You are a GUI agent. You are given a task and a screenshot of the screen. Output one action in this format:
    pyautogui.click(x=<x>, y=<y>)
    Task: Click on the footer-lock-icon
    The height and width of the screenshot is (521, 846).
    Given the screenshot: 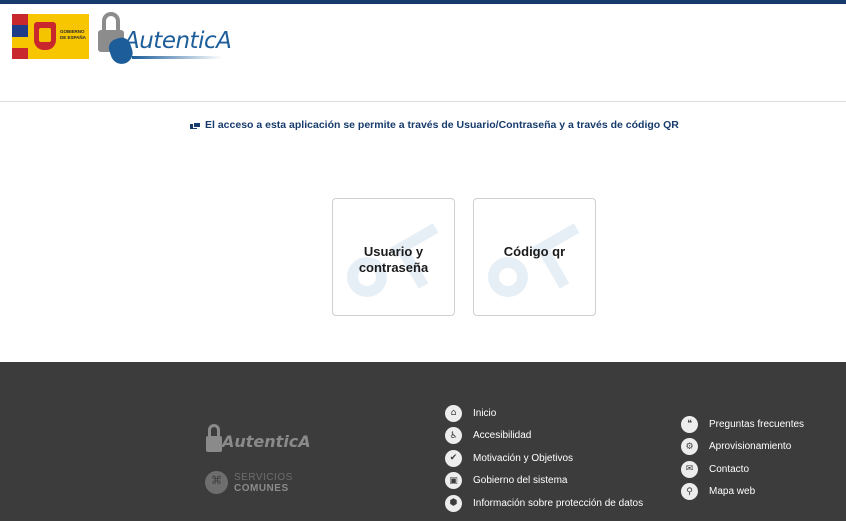 What is the action you would take?
    pyautogui.click(x=214, y=444)
    